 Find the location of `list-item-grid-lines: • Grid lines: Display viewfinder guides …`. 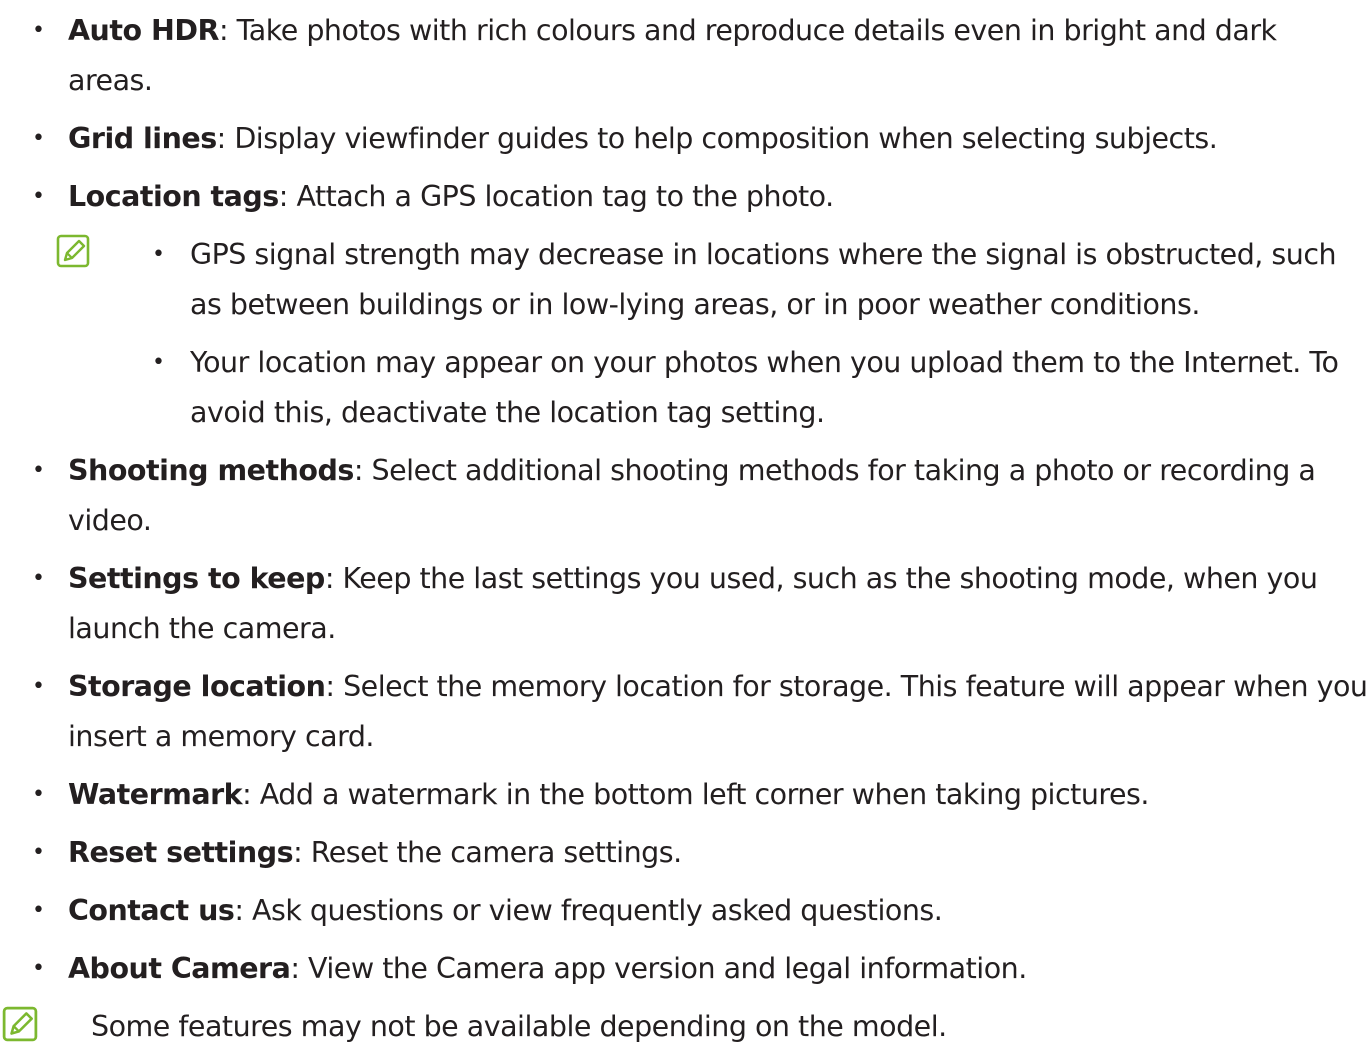

list-item-grid-lines: • Grid lines: Display viewfinder guides … is located at coordinates (684, 139).